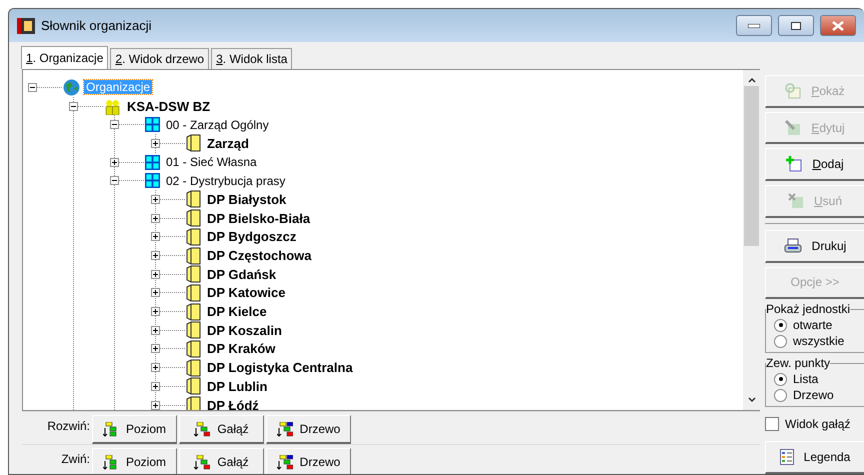 This screenshot has height=475, width=864. What do you see at coordinates (237, 312) in the screenshot?
I see `tree-item: DP Kielce` at bounding box center [237, 312].